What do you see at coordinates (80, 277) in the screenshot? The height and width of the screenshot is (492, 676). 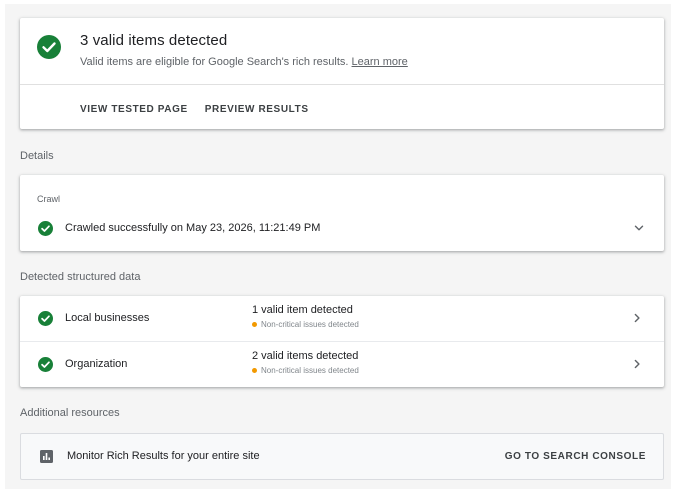 I see `structured-data-heading: Detected structured data` at bounding box center [80, 277].